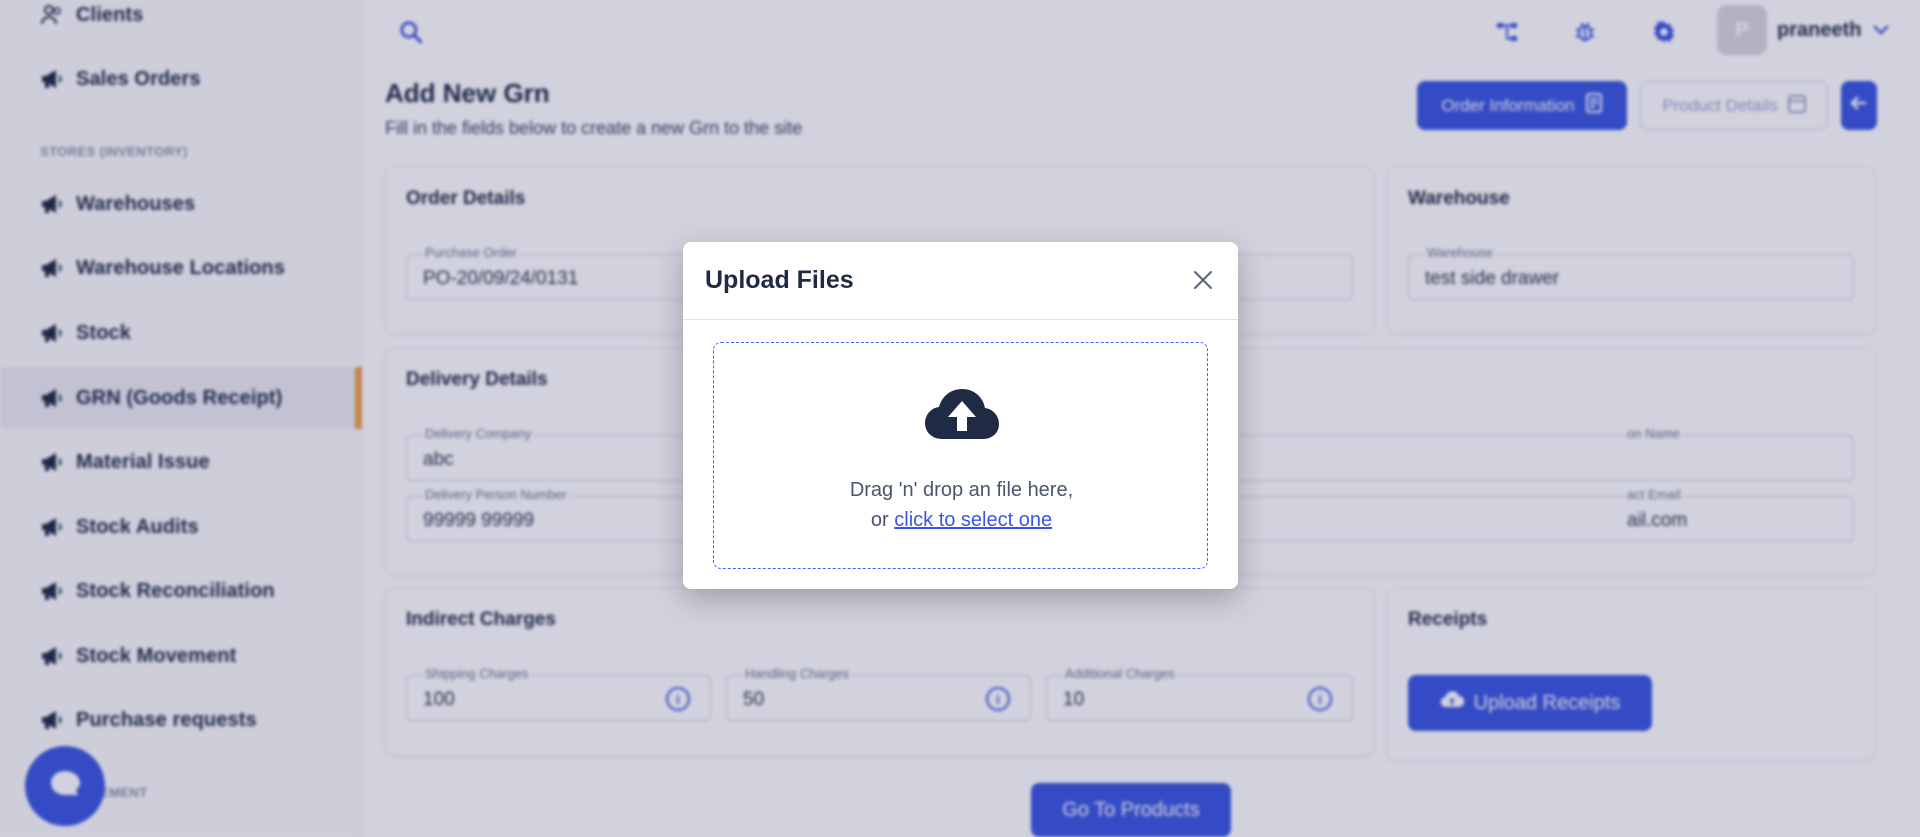 The height and width of the screenshot is (837, 1920). I want to click on dropzone-or-text: or, so click(879, 520).